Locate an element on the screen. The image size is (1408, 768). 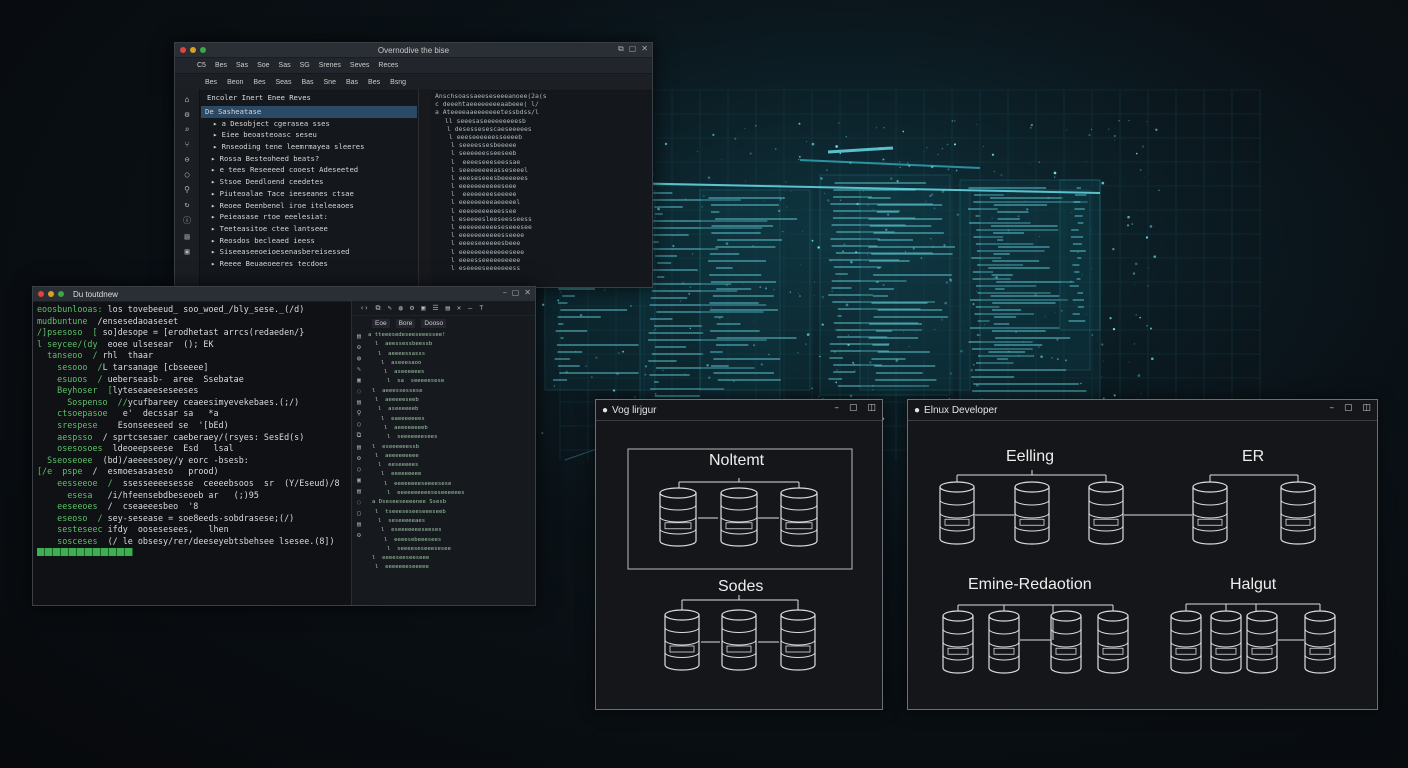
maximize-dot-icon is located at coordinates (61, 294).